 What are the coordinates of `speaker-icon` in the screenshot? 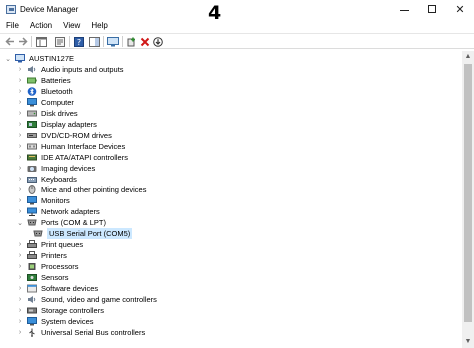 It's located at (32, 299).